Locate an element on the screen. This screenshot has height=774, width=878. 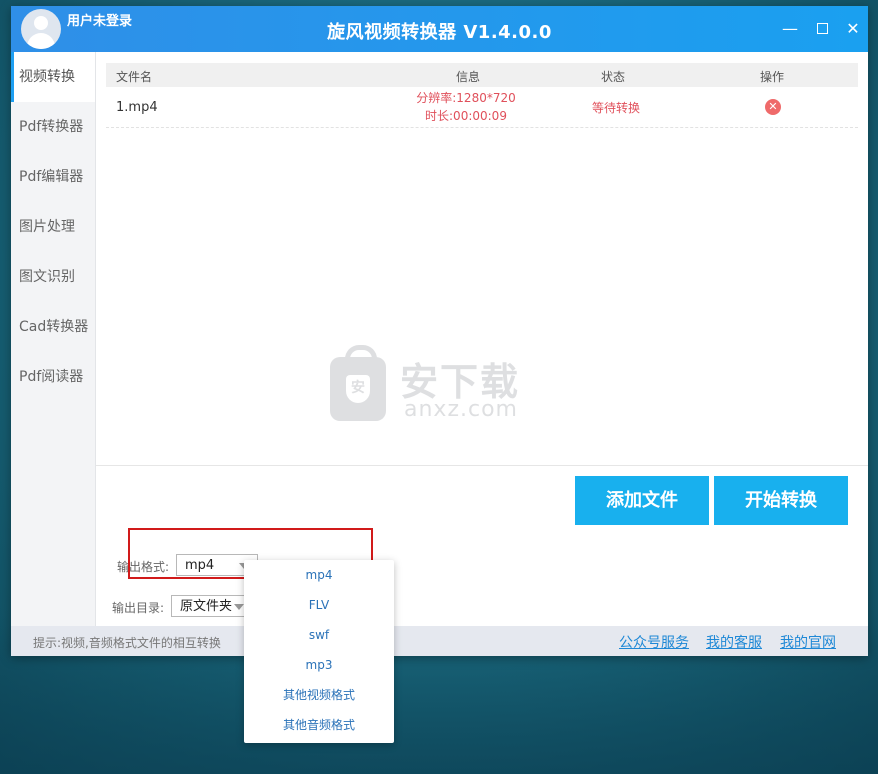
output-dir-label: 输出目录: is located at coordinates (138, 608).